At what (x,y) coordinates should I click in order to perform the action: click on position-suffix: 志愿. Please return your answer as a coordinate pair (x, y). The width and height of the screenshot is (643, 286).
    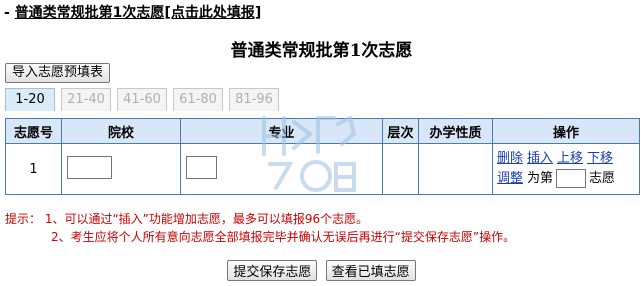
    Looking at the image, I should click on (602, 178).